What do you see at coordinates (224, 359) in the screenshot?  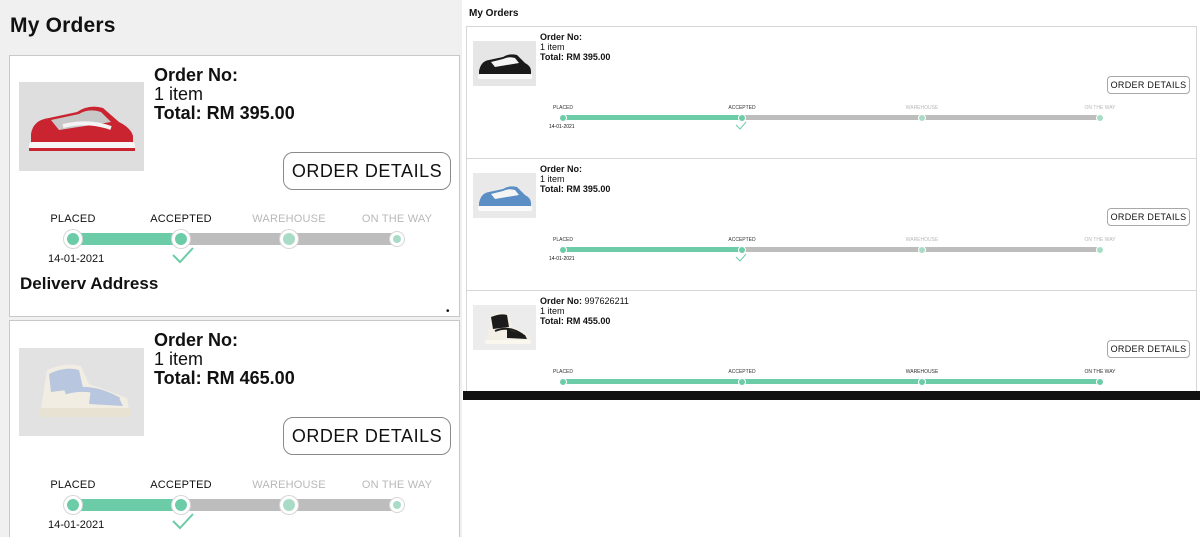 I see `order-summary: Order No: 1 item Total: RM 465.00` at bounding box center [224, 359].